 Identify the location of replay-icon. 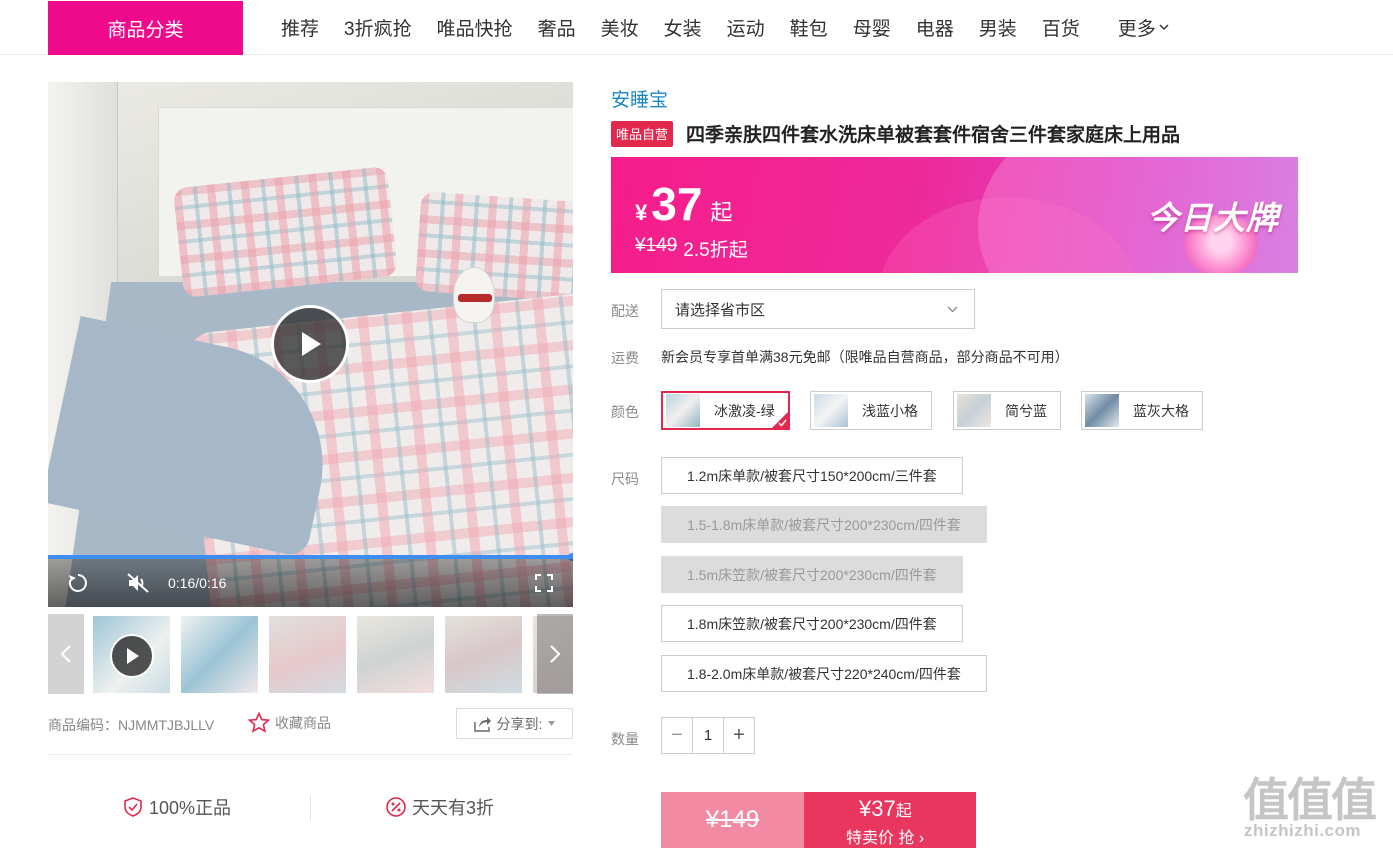
(77, 583).